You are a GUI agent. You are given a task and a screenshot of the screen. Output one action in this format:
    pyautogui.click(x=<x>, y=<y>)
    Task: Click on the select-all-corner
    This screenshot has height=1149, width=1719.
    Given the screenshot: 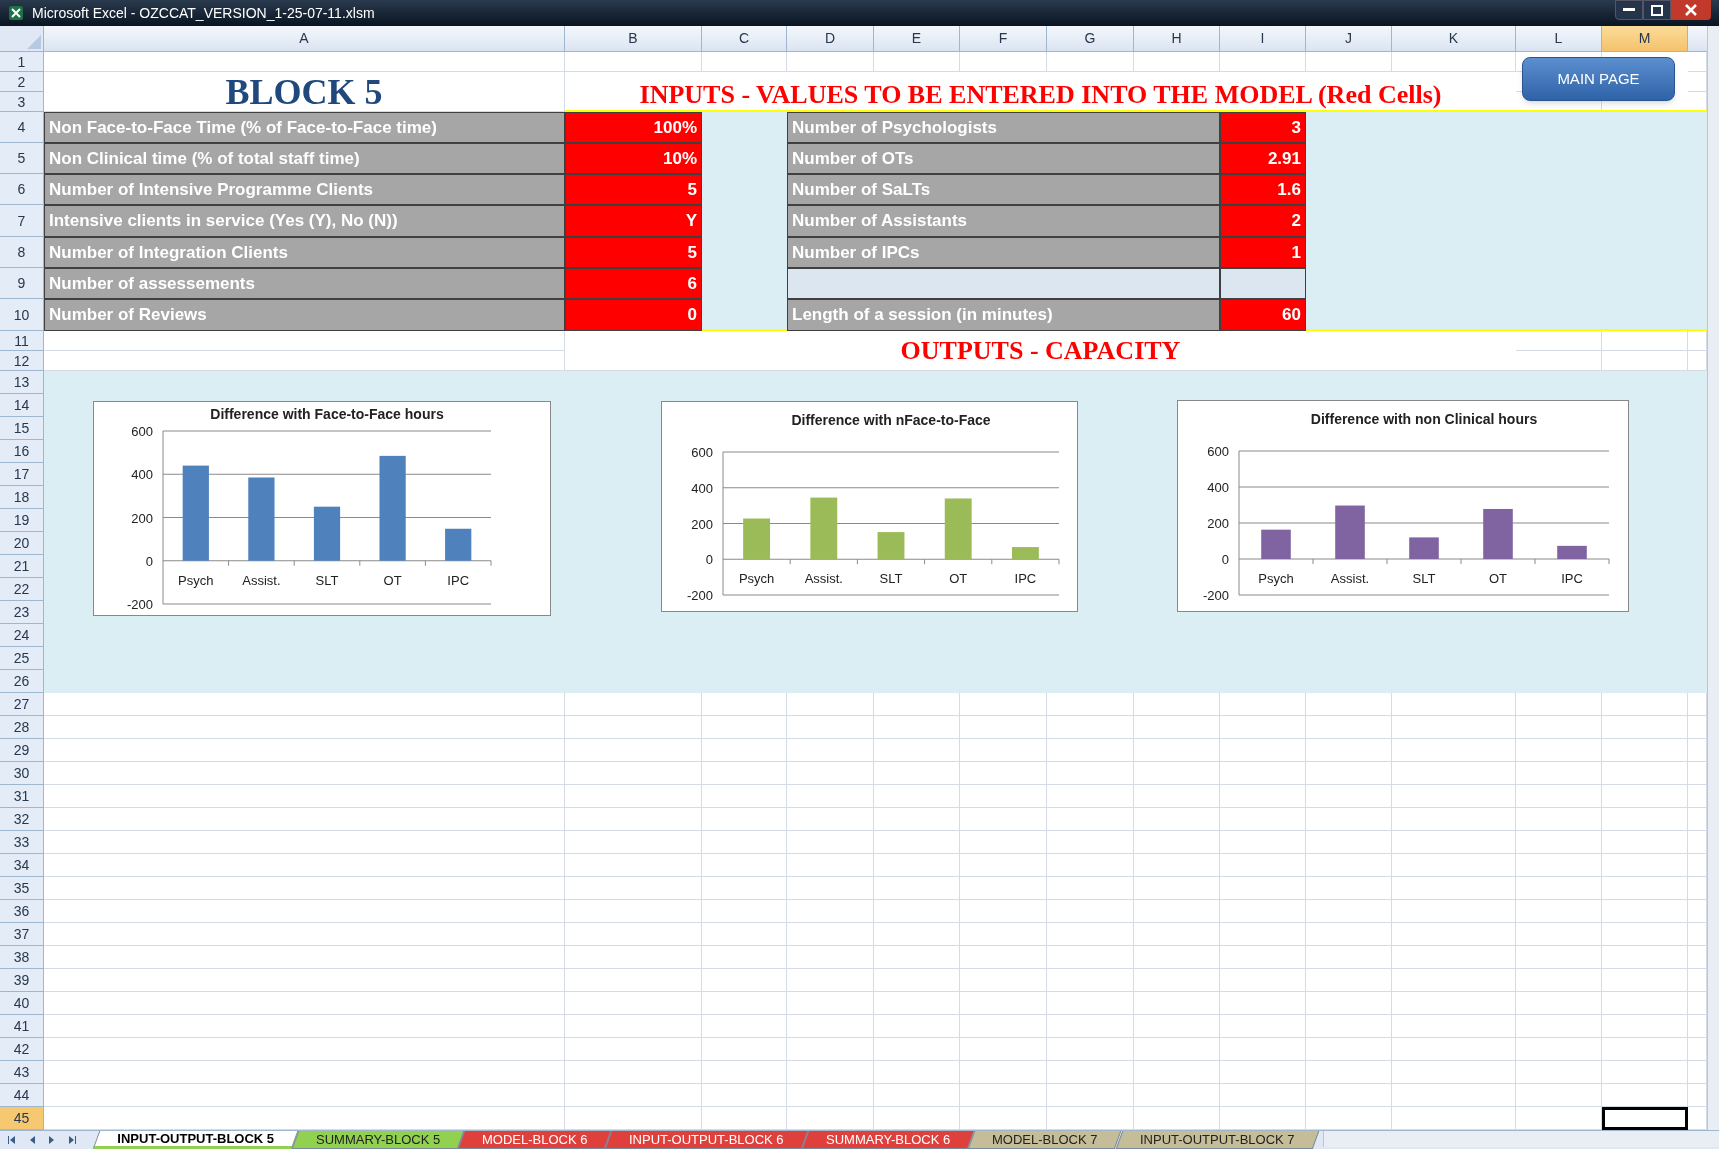 What is the action you would take?
    pyautogui.click(x=22, y=39)
    